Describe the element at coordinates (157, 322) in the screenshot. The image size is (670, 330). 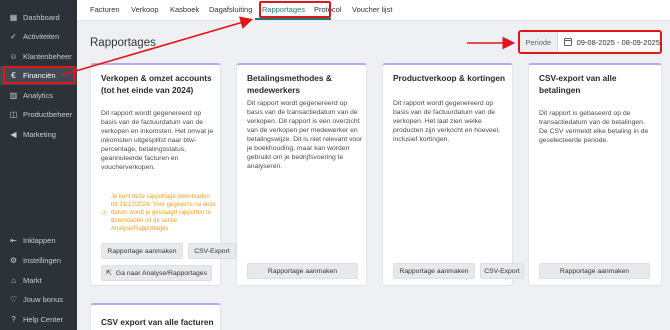
I see `card-title: CSV export van alle facturen` at that location.